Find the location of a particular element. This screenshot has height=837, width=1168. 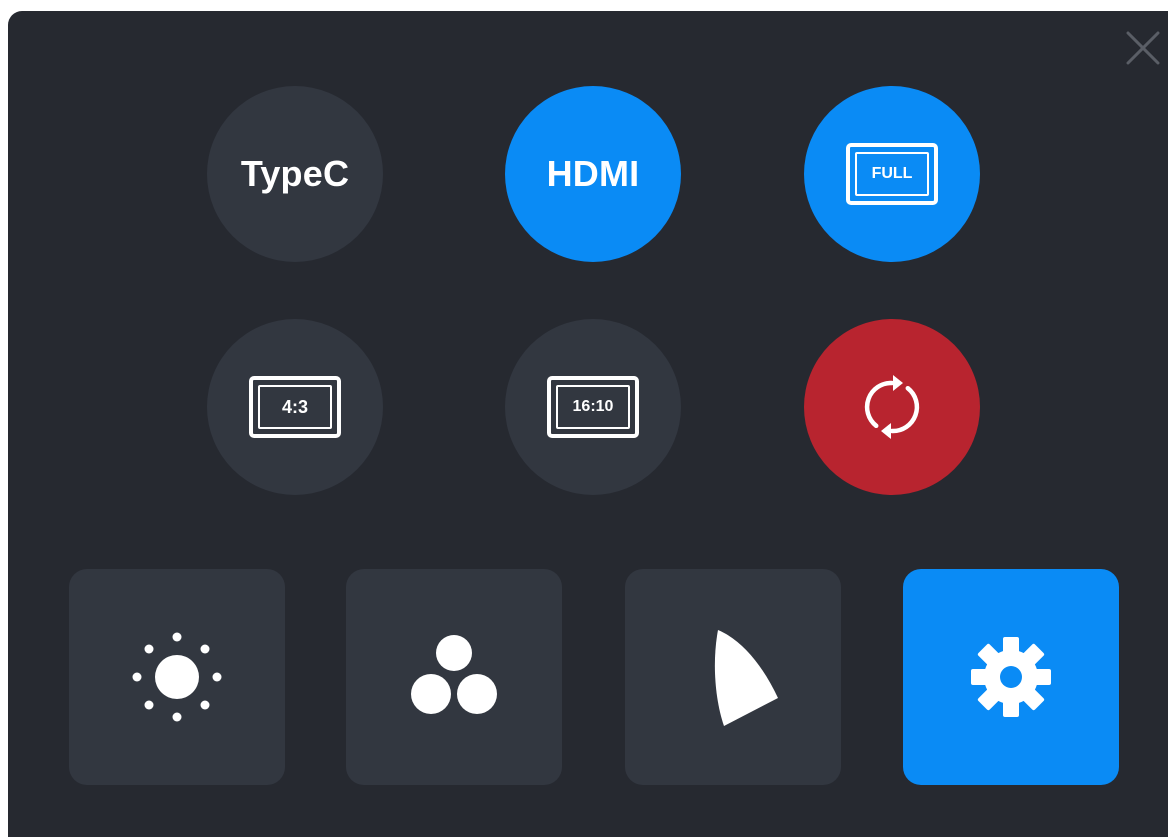

settings-gear-icon is located at coordinates (1011, 677).